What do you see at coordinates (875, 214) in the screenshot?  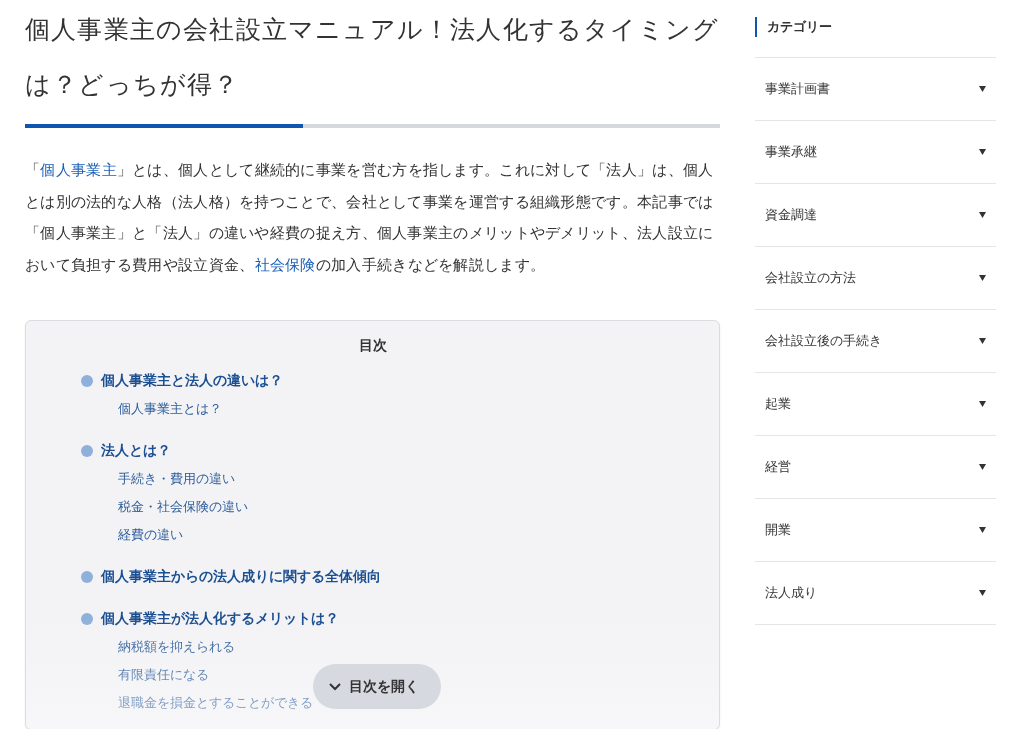 I see `category-item: 資金調達` at bounding box center [875, 214].